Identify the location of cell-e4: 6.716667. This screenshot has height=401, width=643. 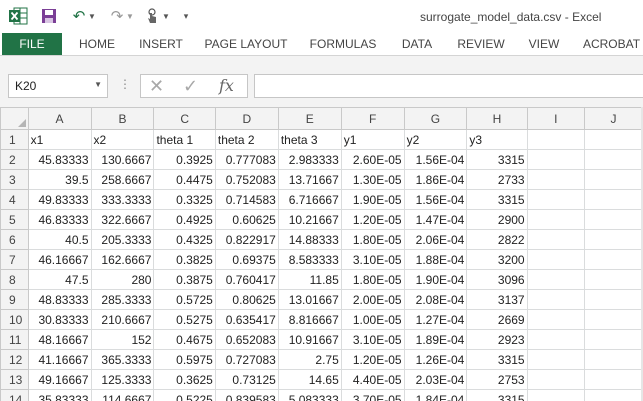
(309, 199).